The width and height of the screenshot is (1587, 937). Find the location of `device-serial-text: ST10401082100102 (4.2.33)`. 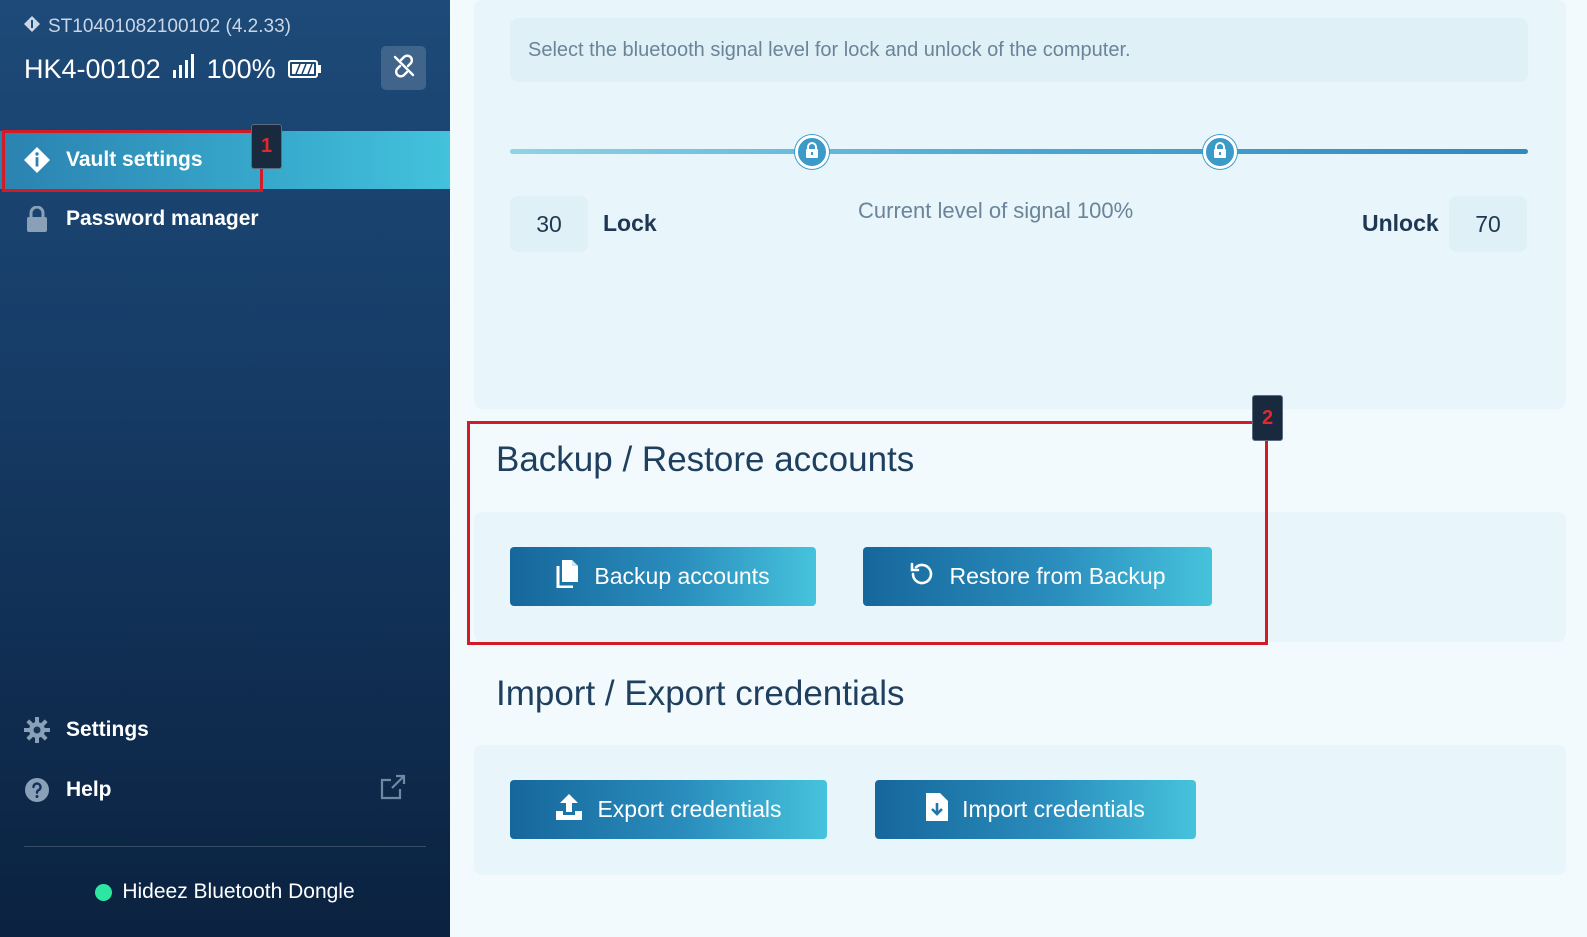

device-serial-text: ST10401082100102 (4.2.33) is located at coordinates (169, 26).